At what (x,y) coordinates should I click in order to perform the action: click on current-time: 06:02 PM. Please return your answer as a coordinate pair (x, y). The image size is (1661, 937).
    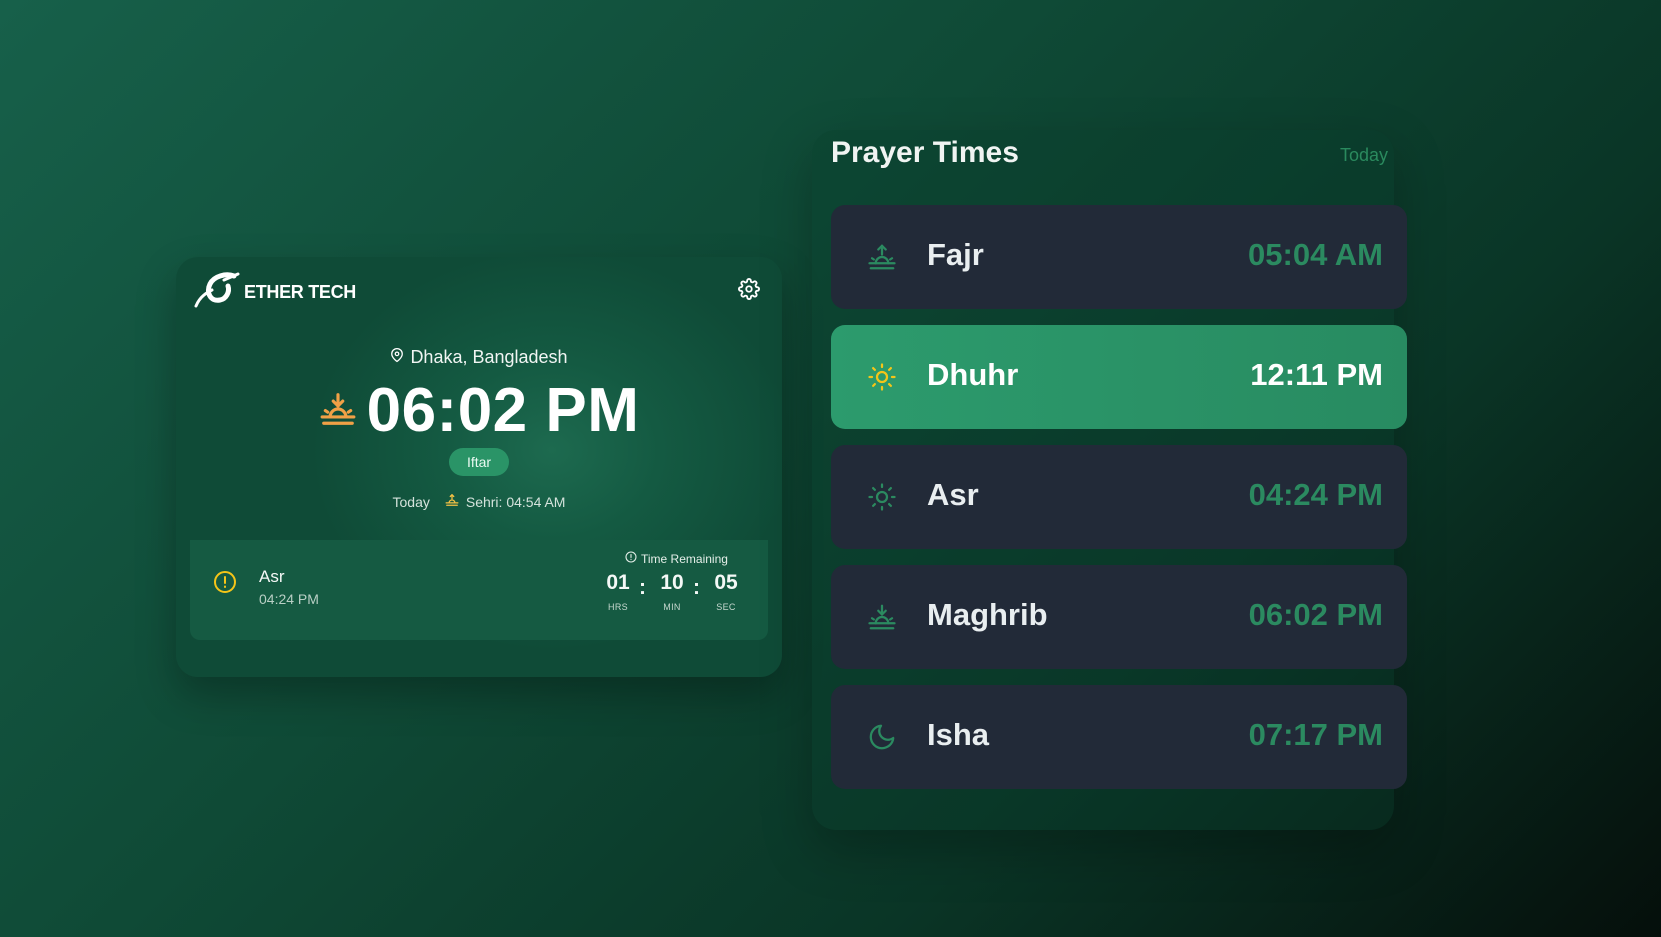
    Looking at the image, I should click on (503, 410).